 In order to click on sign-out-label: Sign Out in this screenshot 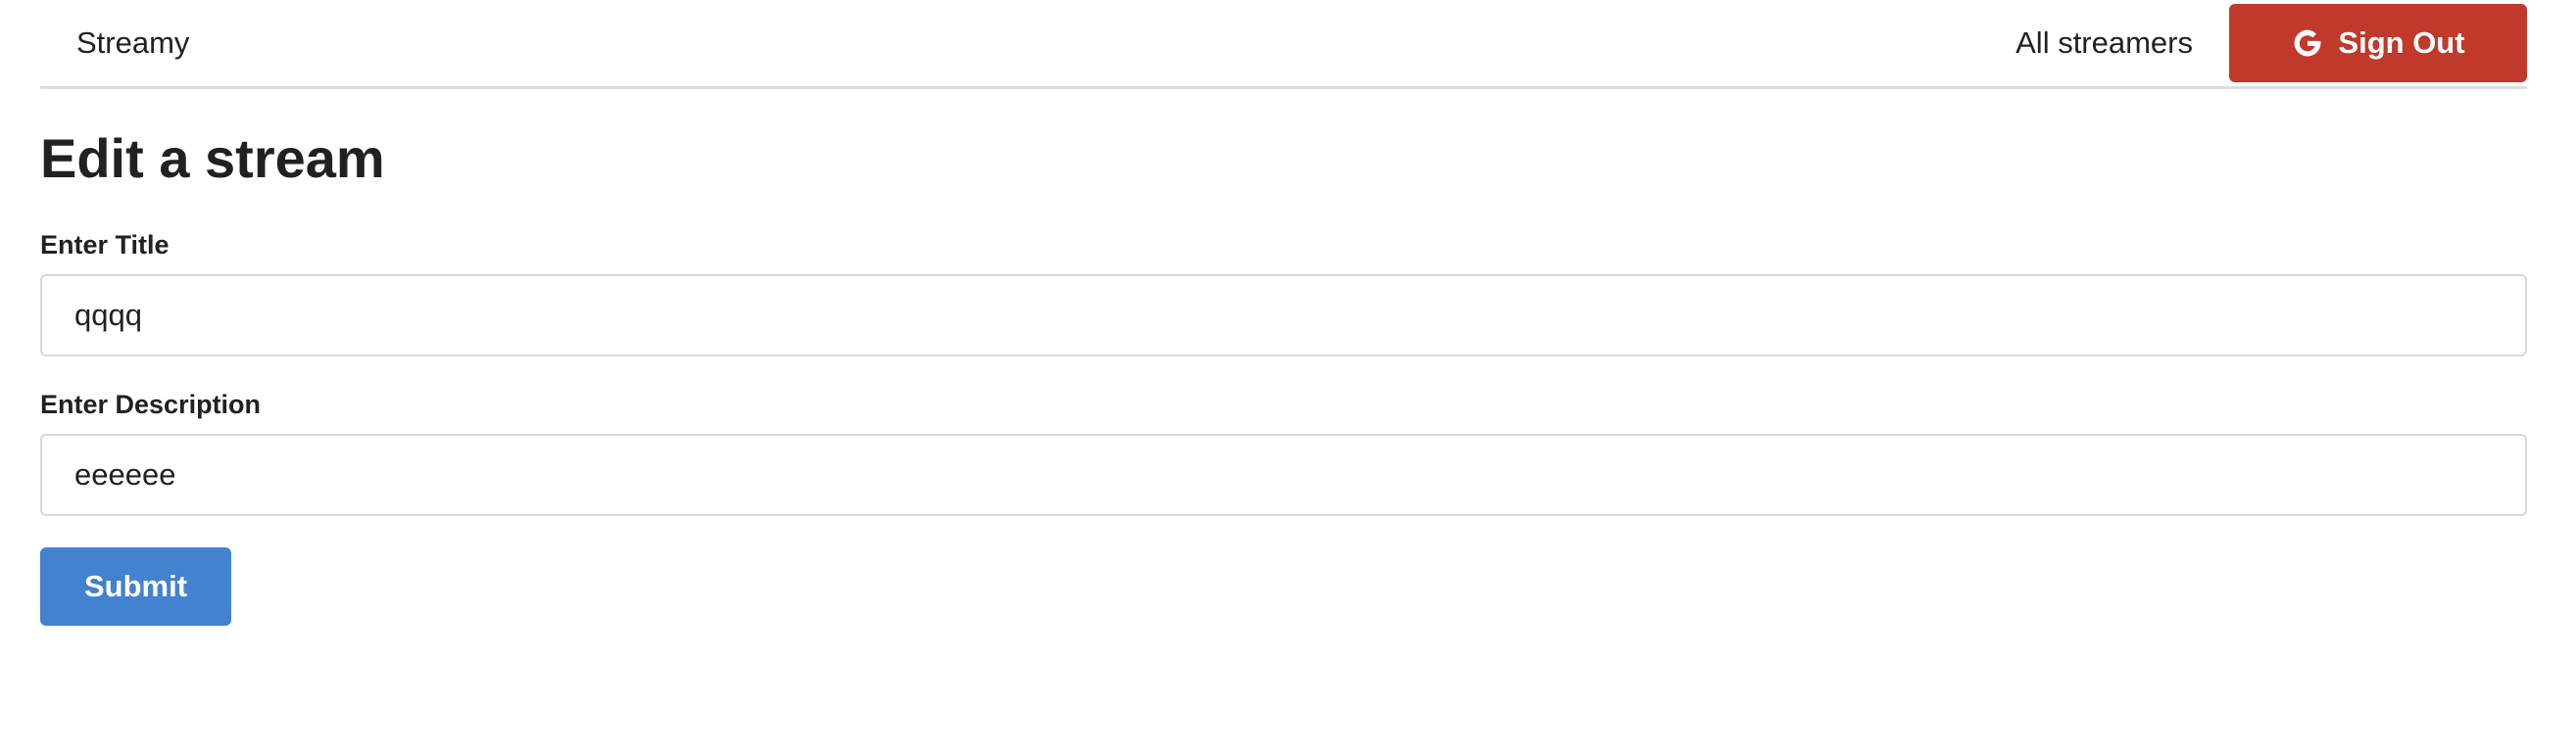, I will do `click(2401, 42)`.